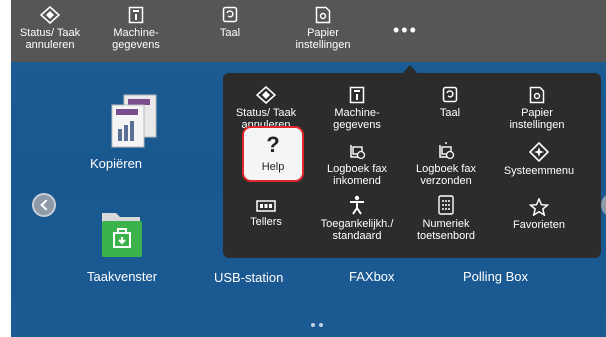 This screenshot has height=337, width=606. I want to click on menu-machine-label-2: gegevens, so click(357, 125).